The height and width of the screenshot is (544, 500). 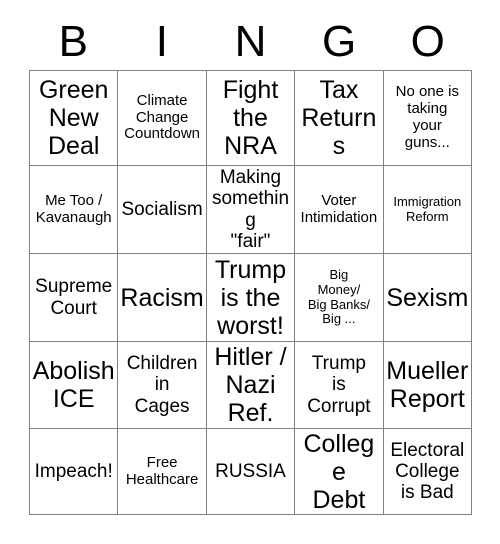 What do you see at coordinates (161, 41) in the screenshot?
I see `bingo-header-letter-i: I` at bounding box center [161, 41].